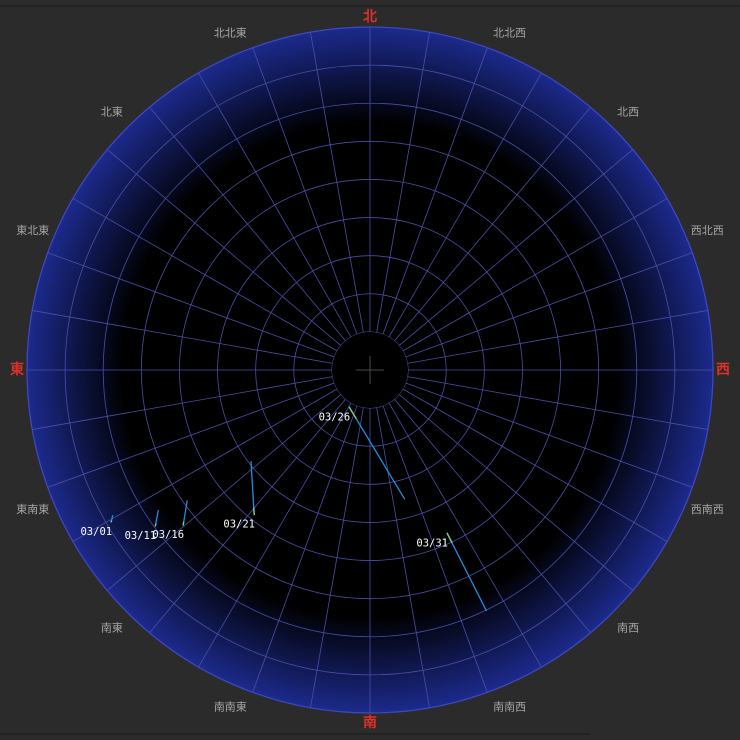  What do you see at coordinates (112, 628) in the screenshot?
I see `direction-label: 南東` at bounding box center [112, 628].